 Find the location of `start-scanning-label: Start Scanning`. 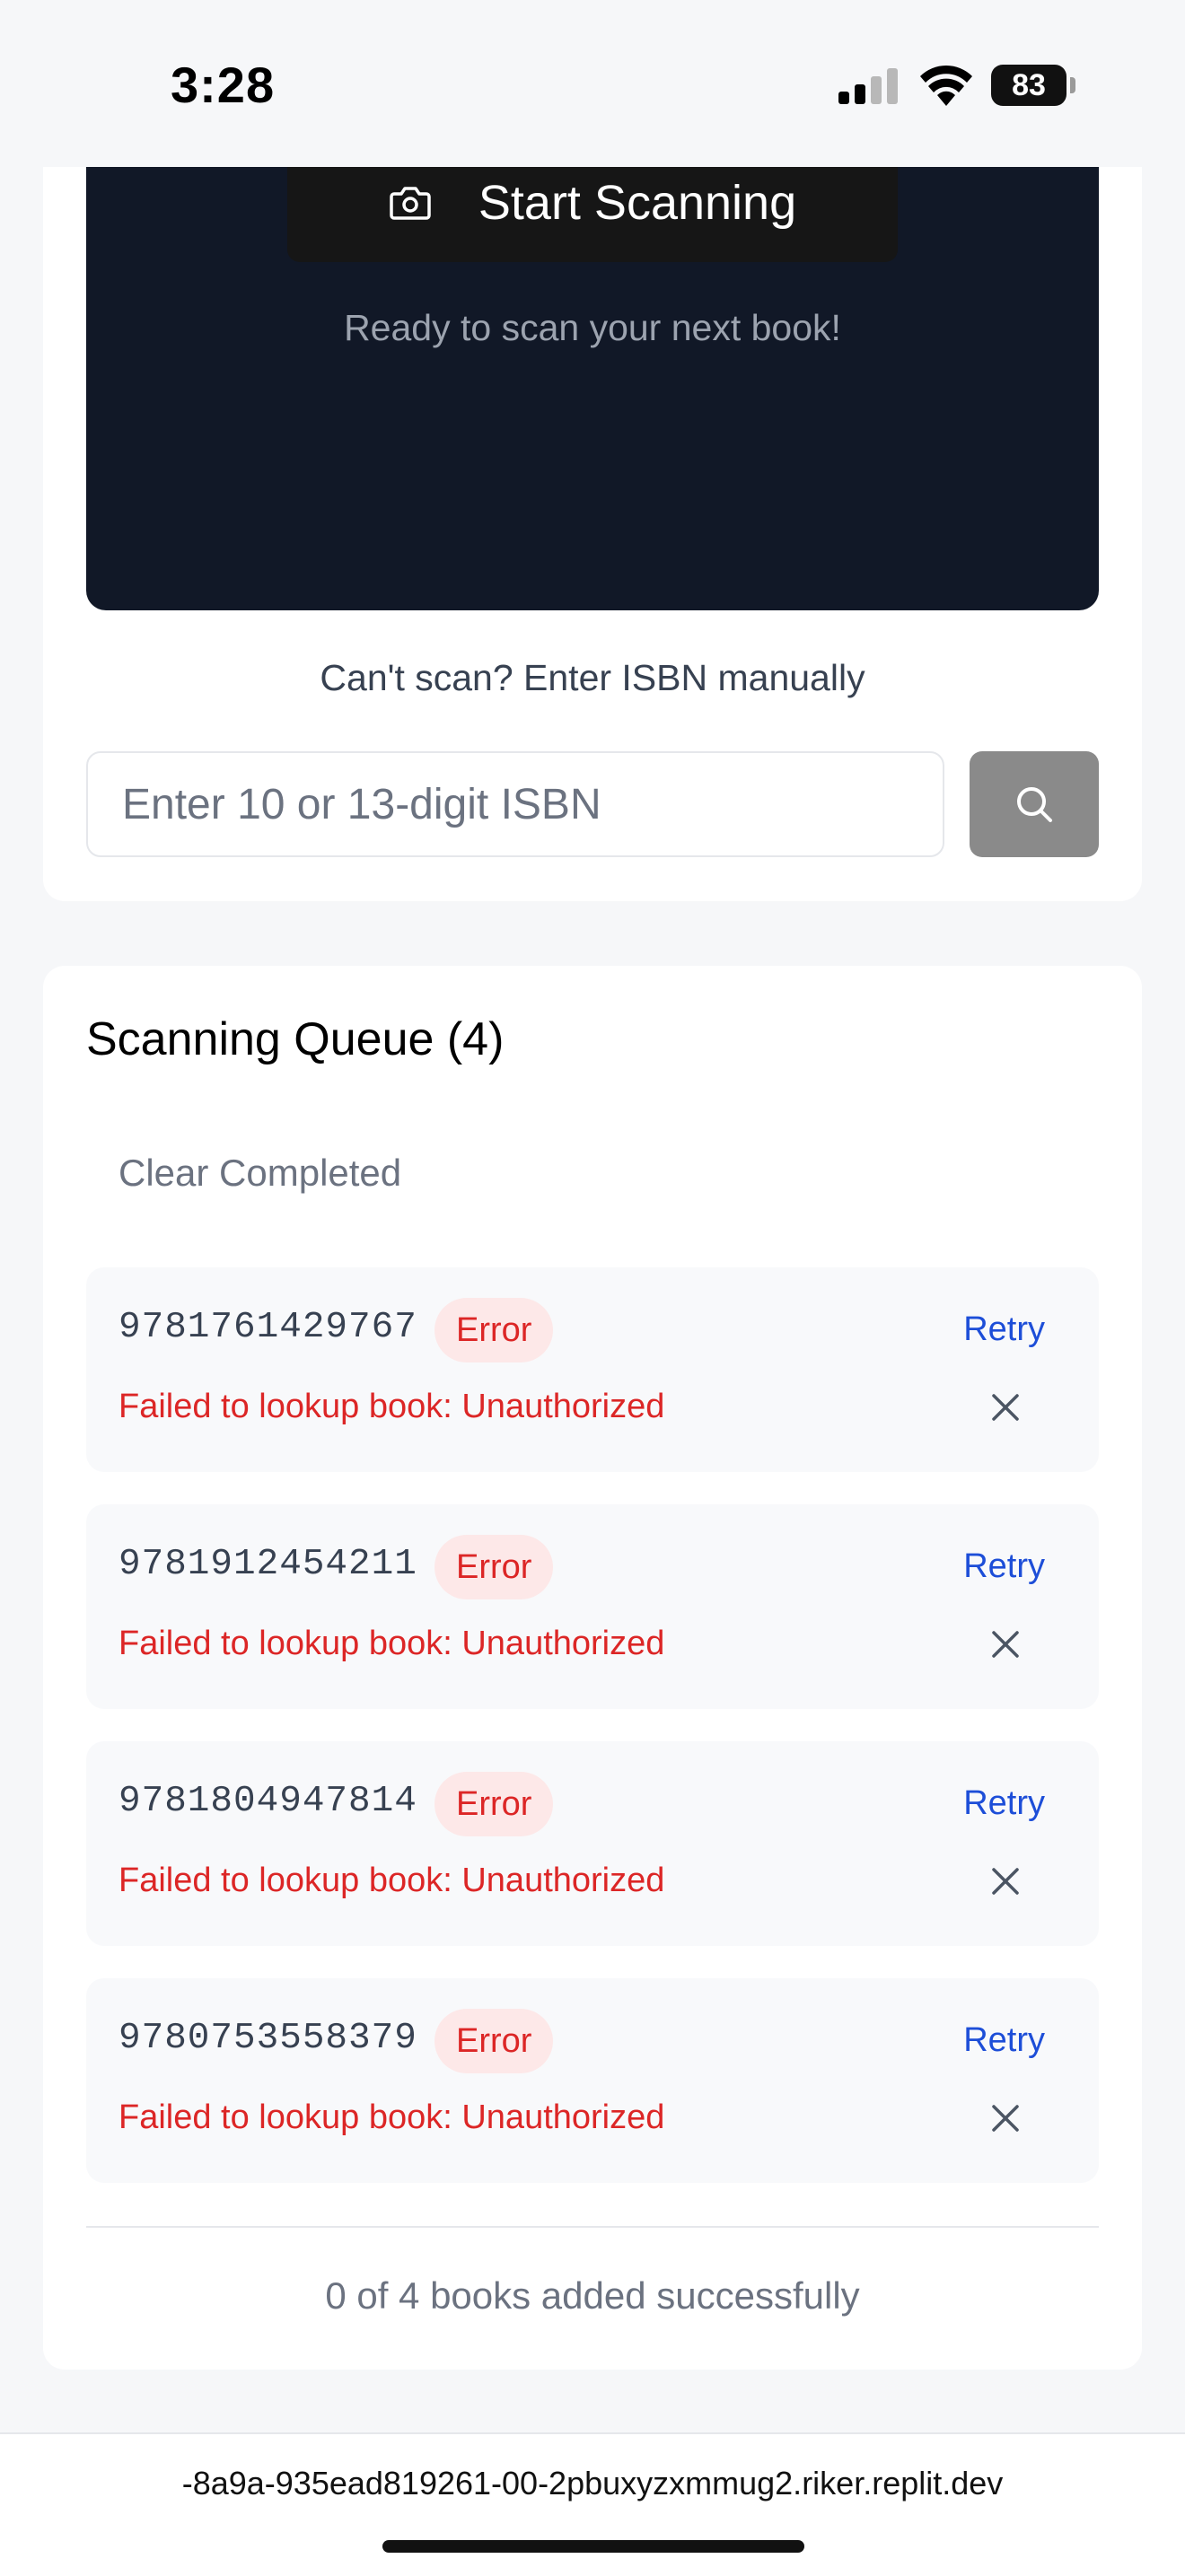

start-scanning-label: Start Scanning is located at coordinates (637, 203).